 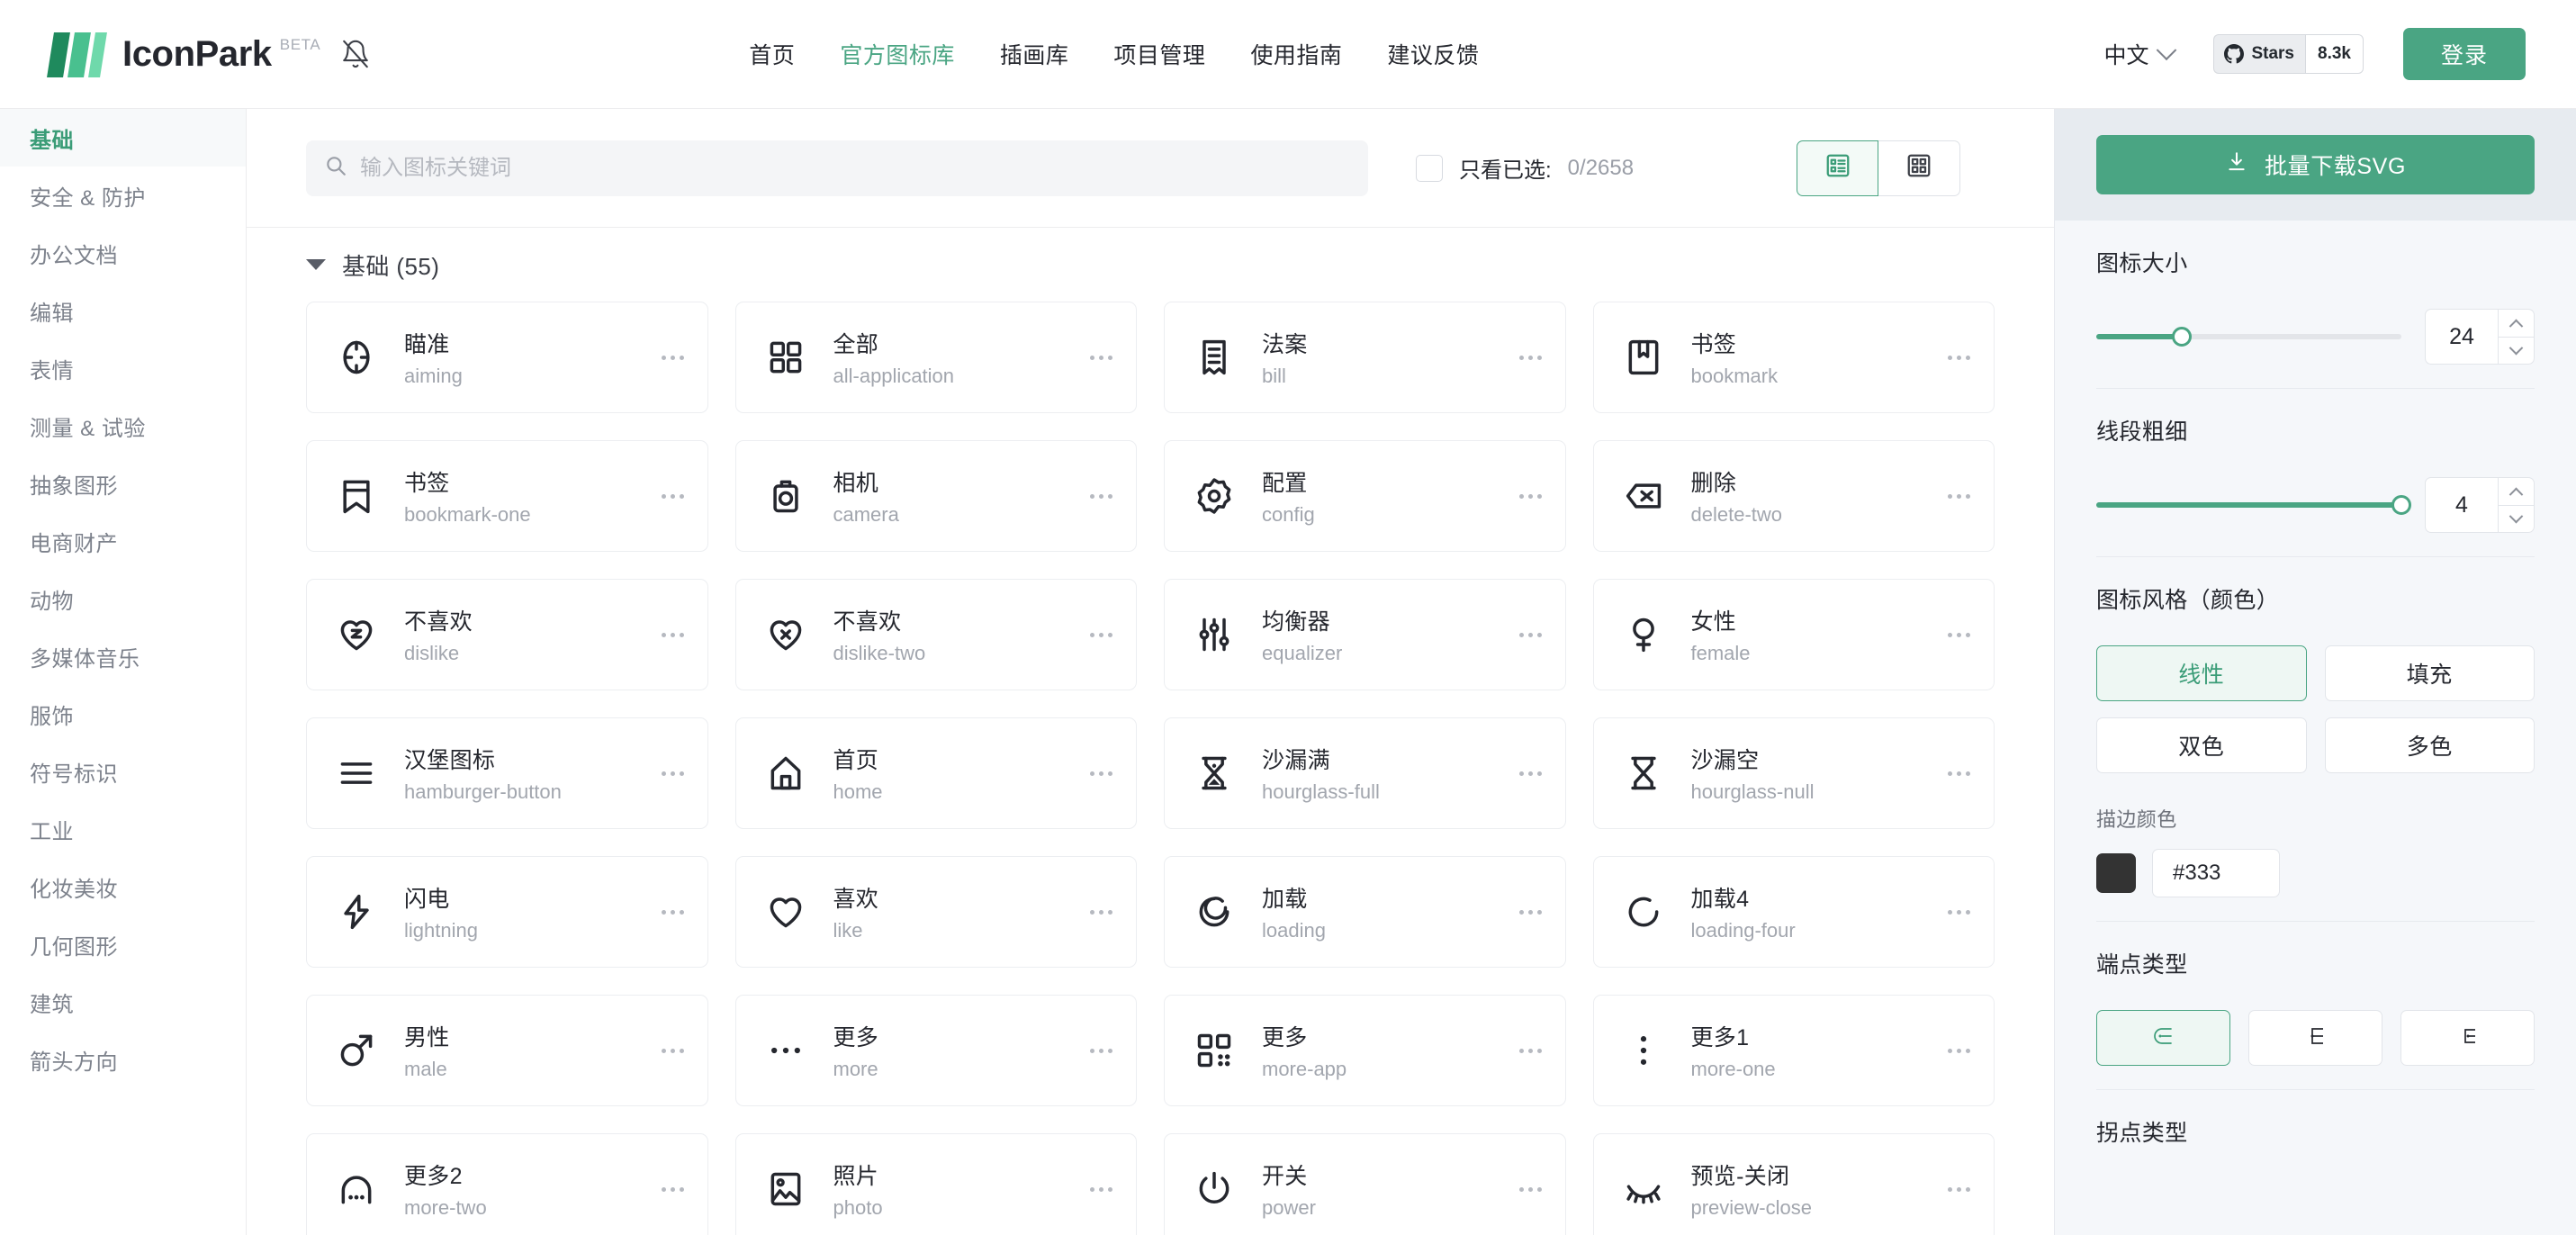 I want to click on icon-card: 书签 bookmark, so click(x=1793, y=357).